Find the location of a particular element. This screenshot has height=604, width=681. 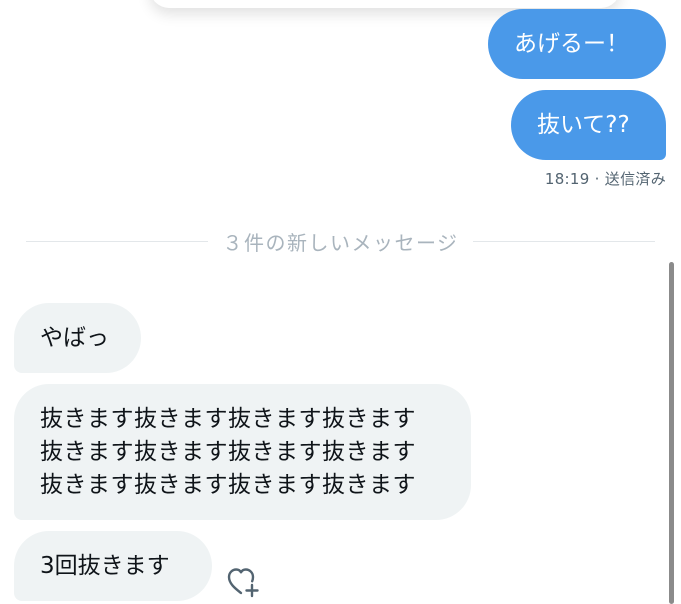

message-text: やばっ is located at coordinates (74, 337).